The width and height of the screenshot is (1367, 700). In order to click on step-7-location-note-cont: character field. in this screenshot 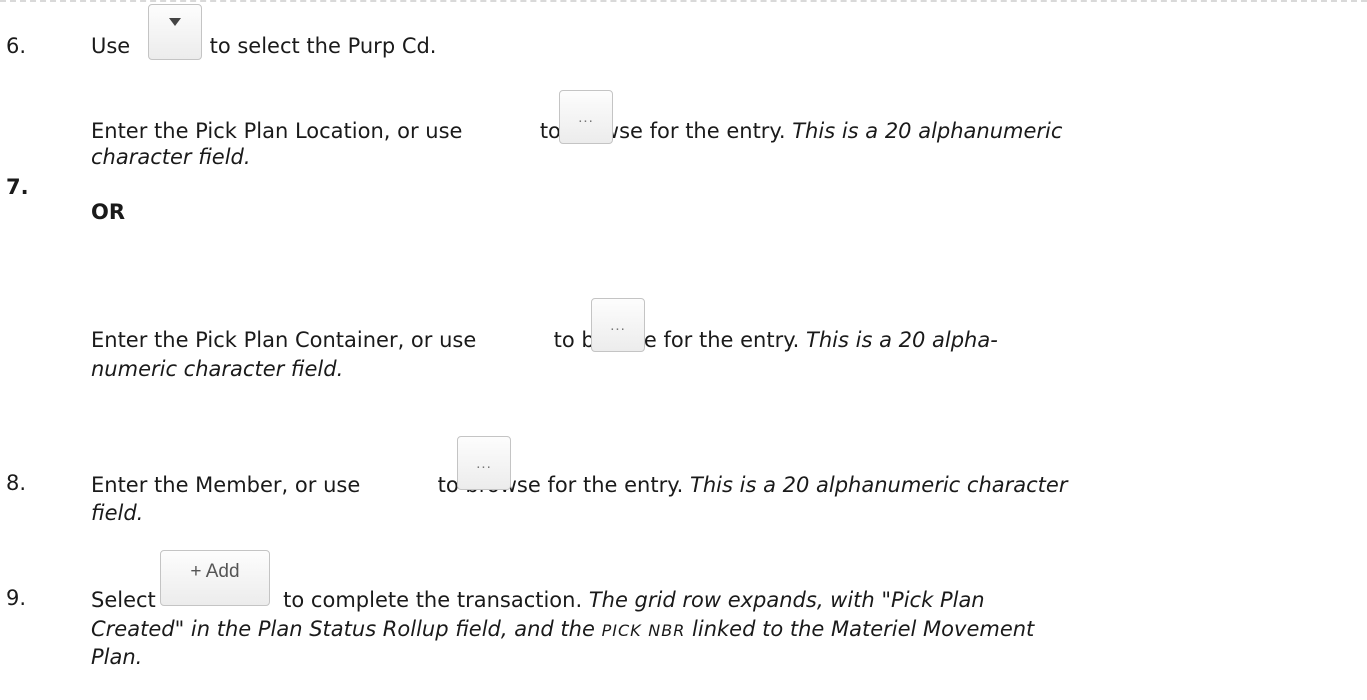, I will do `click(171, 157)`.